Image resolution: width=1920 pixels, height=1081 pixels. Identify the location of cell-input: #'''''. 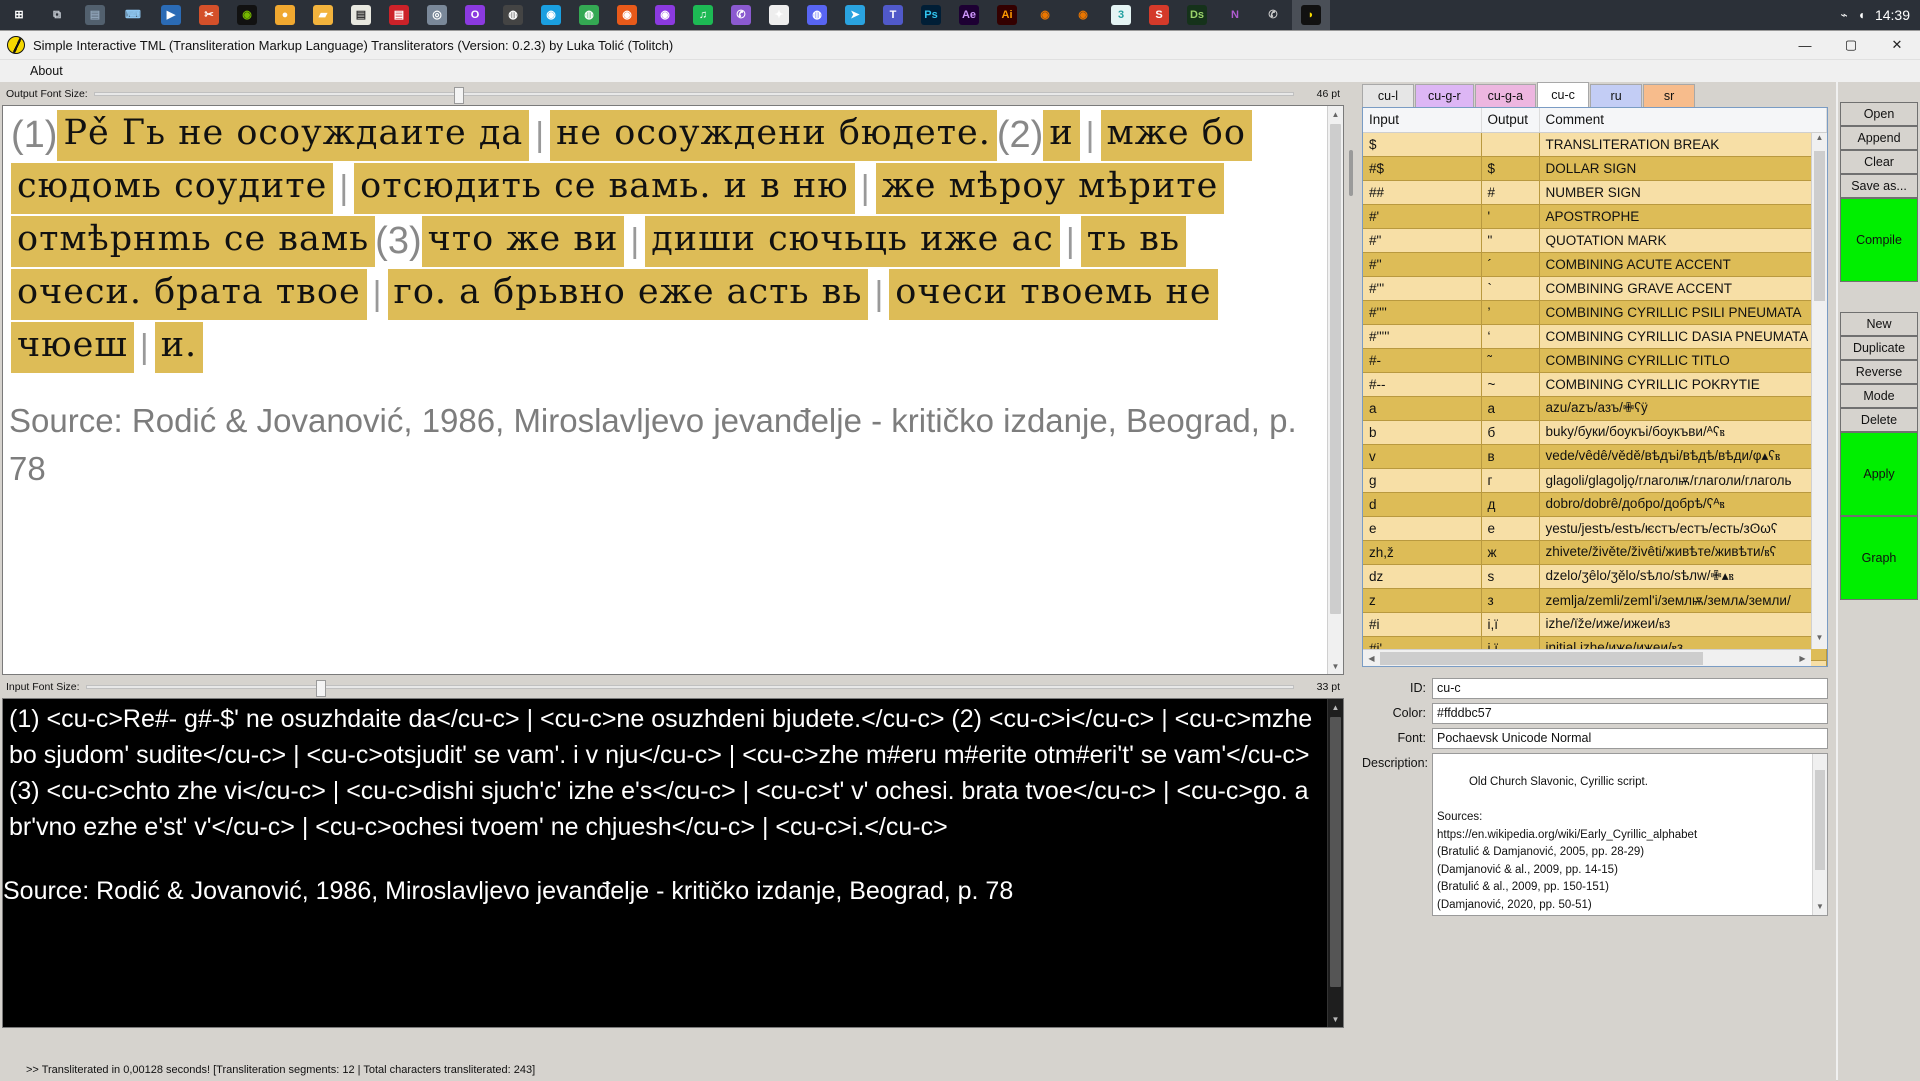
(1422, 336).